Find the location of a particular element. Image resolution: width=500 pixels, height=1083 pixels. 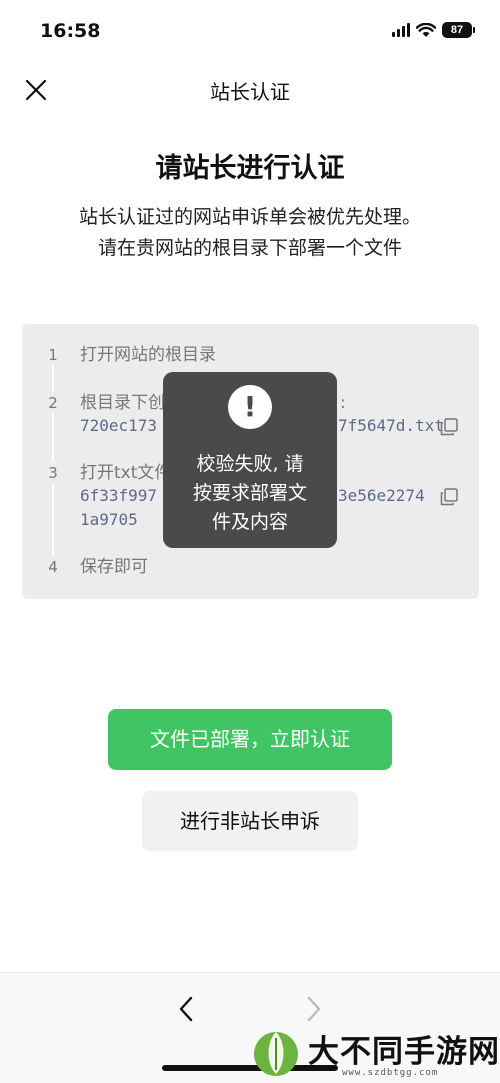

toast-line: 按要求部署文 is located at coordinates (249, 493).